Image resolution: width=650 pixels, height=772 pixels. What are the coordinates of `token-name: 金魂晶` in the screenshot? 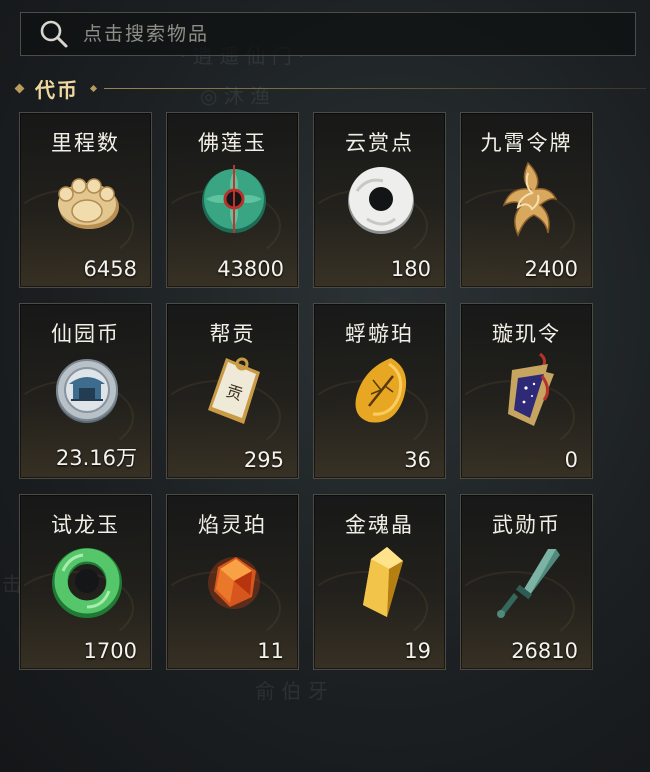 It's located at (379, 525).